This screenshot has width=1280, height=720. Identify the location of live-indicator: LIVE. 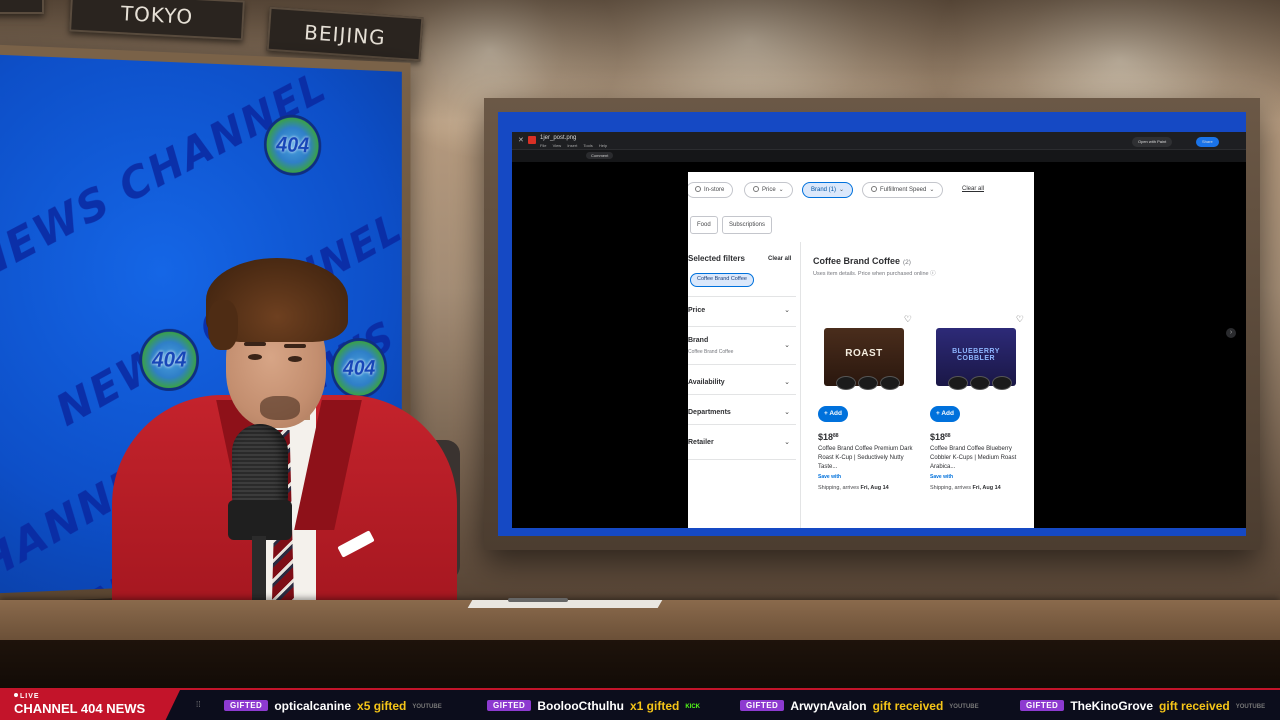
(27, 696).